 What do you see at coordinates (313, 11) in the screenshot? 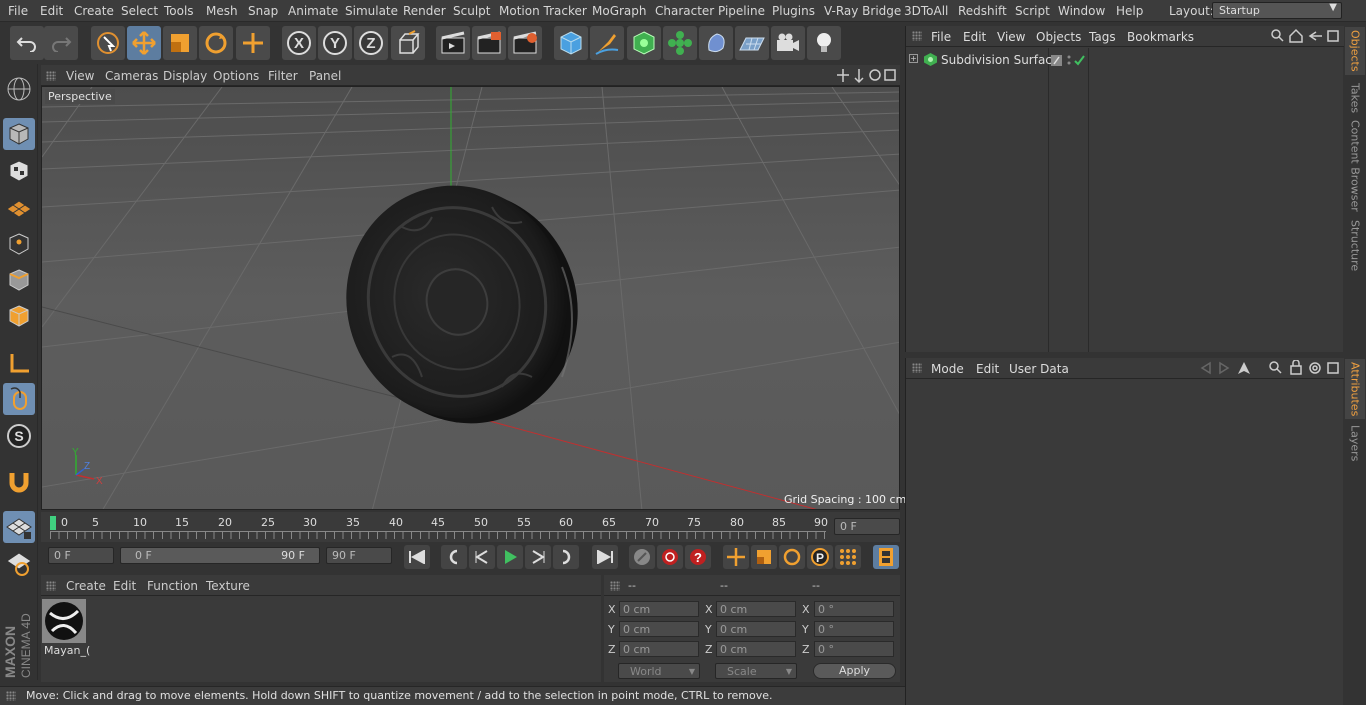
I see `menu-animate: Animate` at bounding box center [313, 11].